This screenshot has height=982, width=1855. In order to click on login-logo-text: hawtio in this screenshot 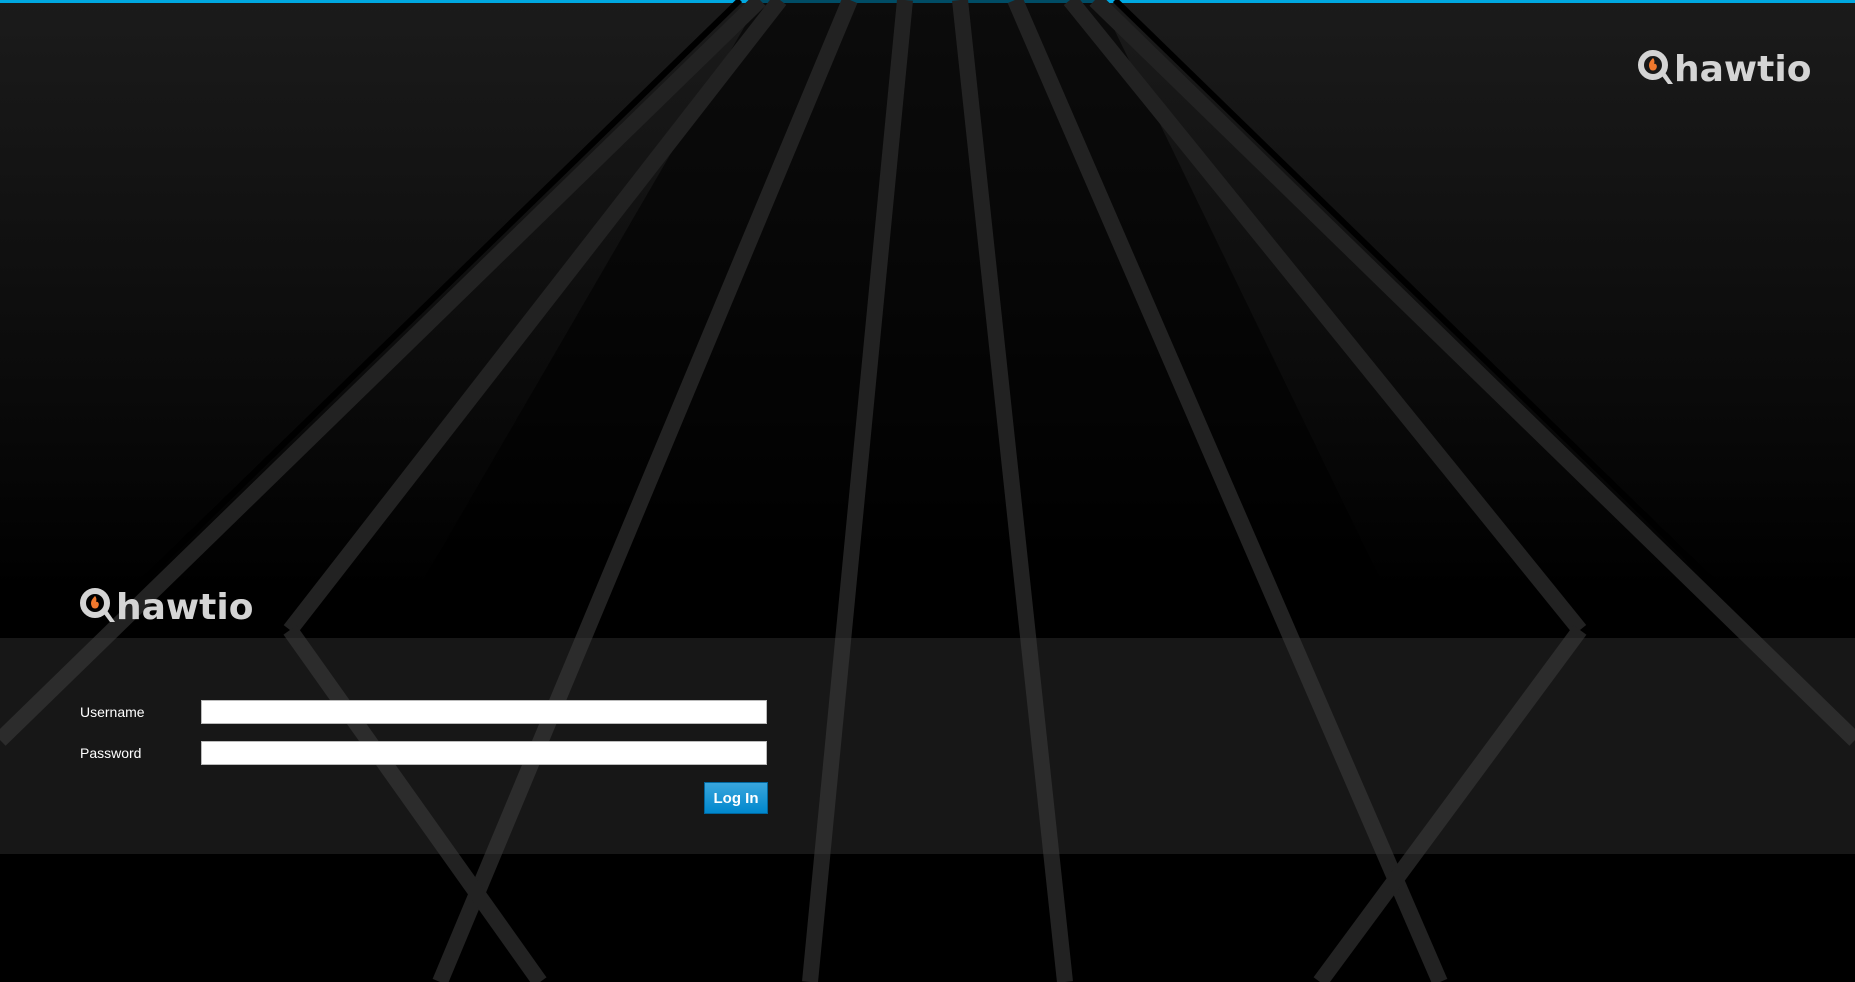, I will do `click(185, 607)`.